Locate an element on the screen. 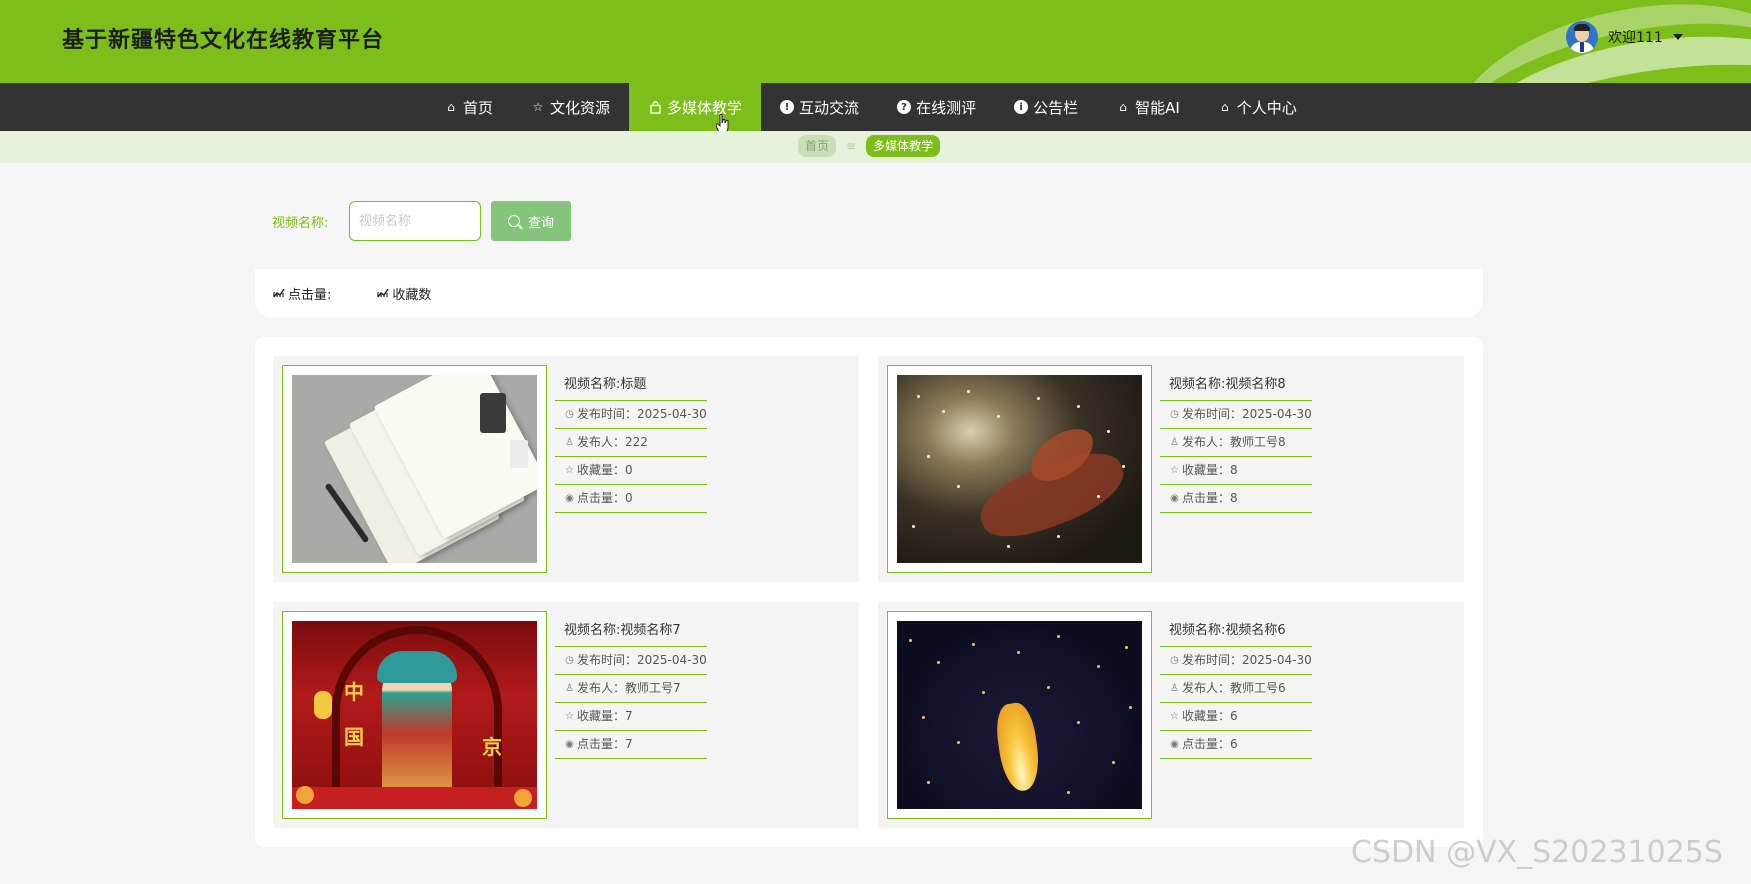 The width and height of the screenshot is (1751, 884). clicks-text: 点击量：0 is located at coordinates (605, 498).